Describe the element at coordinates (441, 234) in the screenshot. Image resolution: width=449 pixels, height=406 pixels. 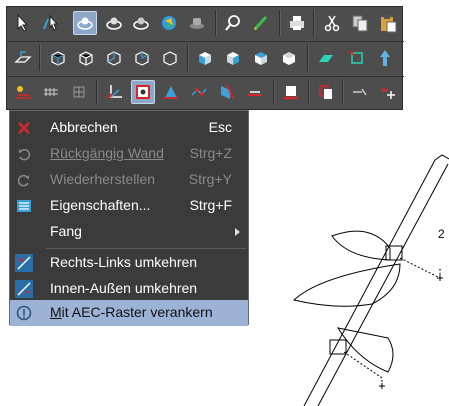
I see `drawing-label: 2` at that location.